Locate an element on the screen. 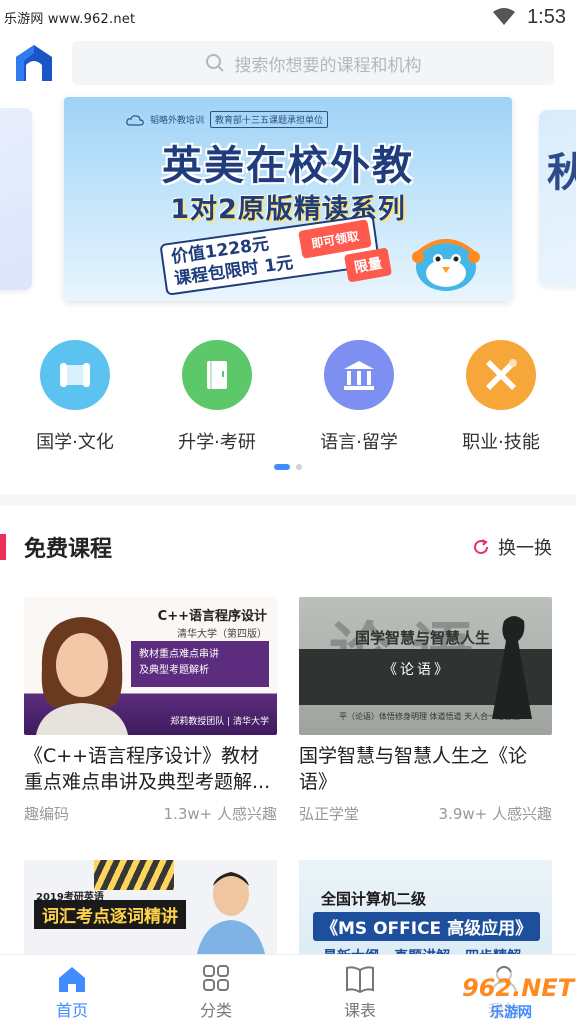 The width and height of the screenshot is (576, 1024). limited-sticker: 限量 is located at coordinates (368, 265).